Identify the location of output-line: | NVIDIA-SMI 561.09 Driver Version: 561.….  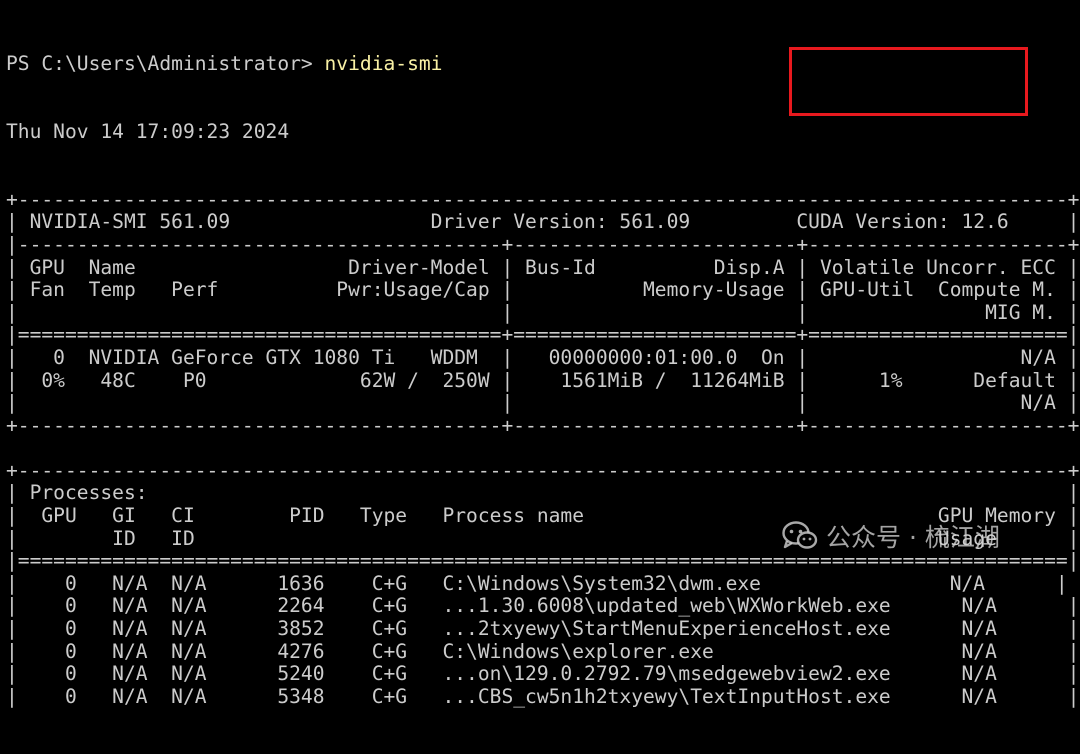
(543, 222).